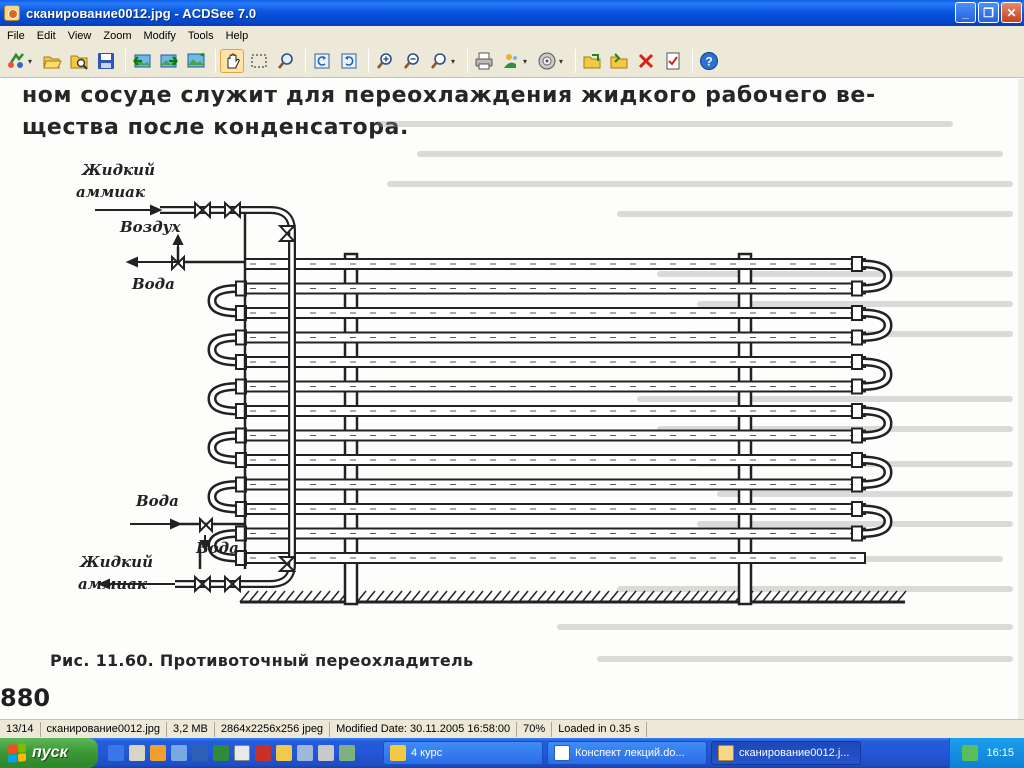  What do you see at coordinates (221, 753) in the screenshot?
I see `excel-quicklaunch-icon` at bounding box center [221, 753].